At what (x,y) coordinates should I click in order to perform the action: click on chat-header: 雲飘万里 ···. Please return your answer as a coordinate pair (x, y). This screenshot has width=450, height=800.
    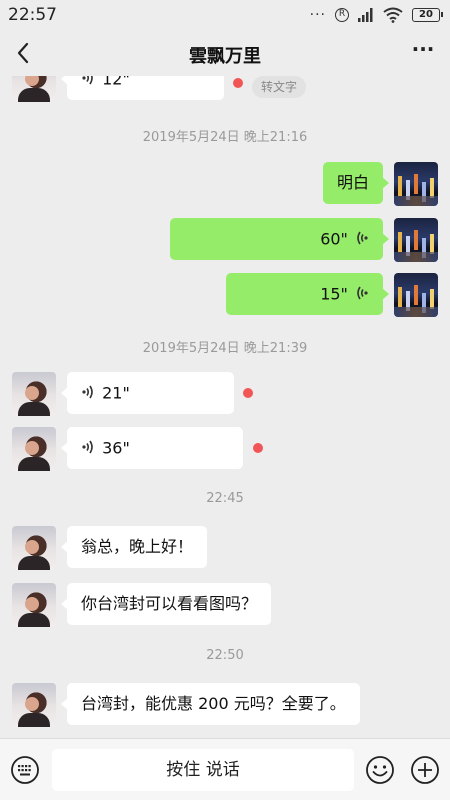
    Looking at the image, I should click on (225, 53).